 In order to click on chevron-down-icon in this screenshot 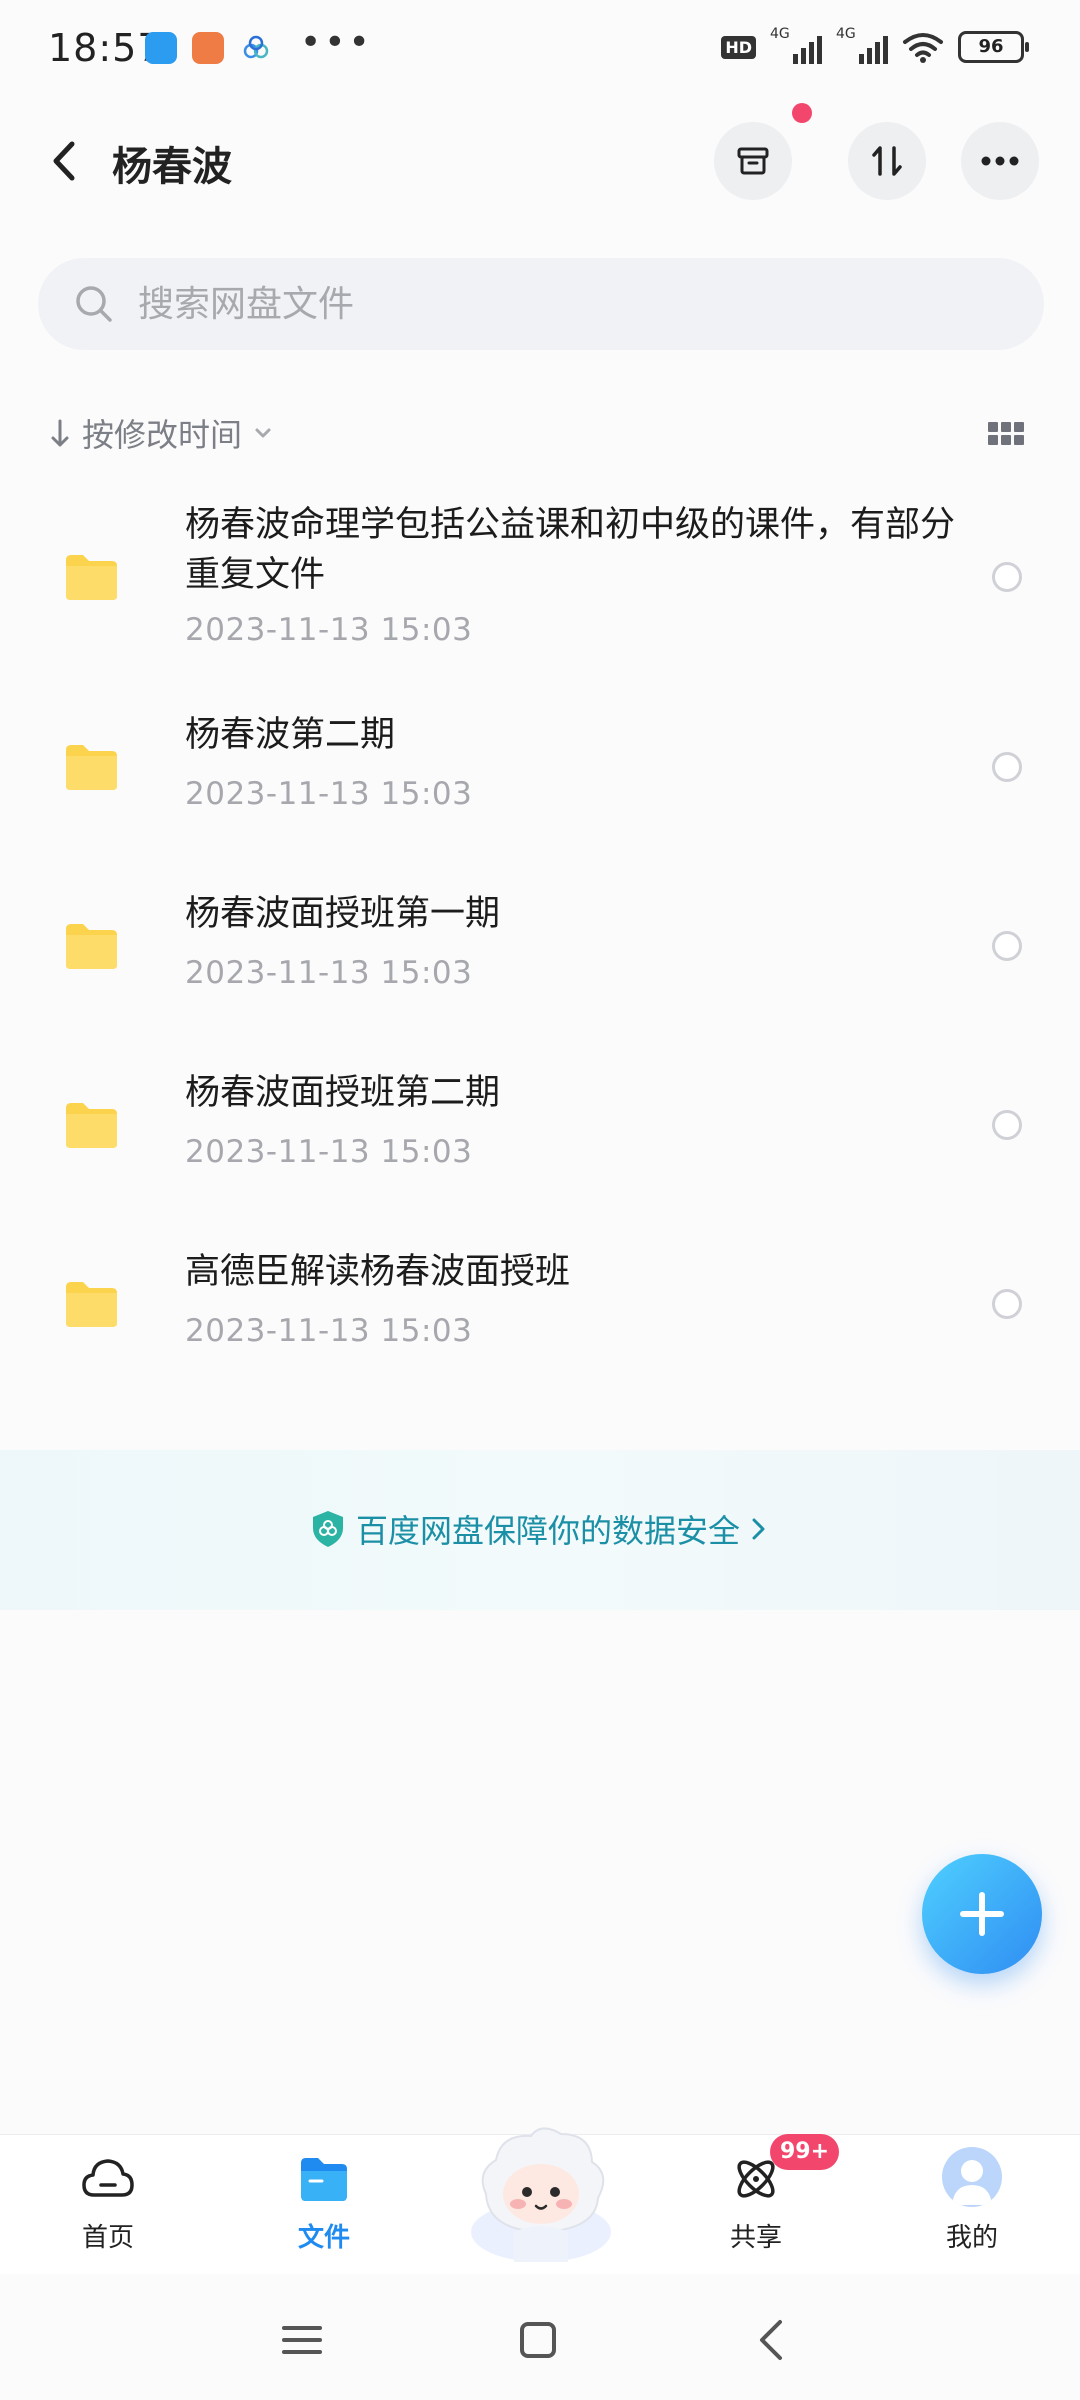, I will do `click(263, 433)`.